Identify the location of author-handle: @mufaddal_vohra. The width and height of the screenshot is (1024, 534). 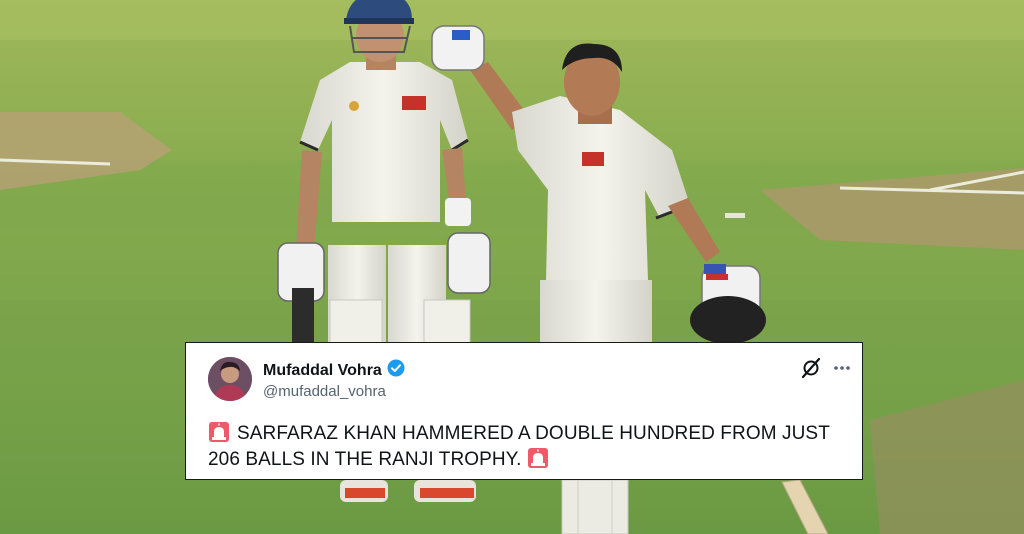
(324, 391).